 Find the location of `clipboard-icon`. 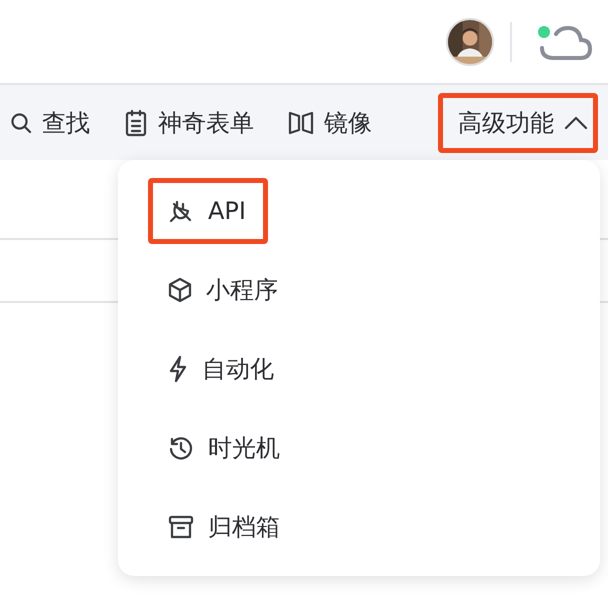

clipboard-icon is located at coordinates (136, 122).